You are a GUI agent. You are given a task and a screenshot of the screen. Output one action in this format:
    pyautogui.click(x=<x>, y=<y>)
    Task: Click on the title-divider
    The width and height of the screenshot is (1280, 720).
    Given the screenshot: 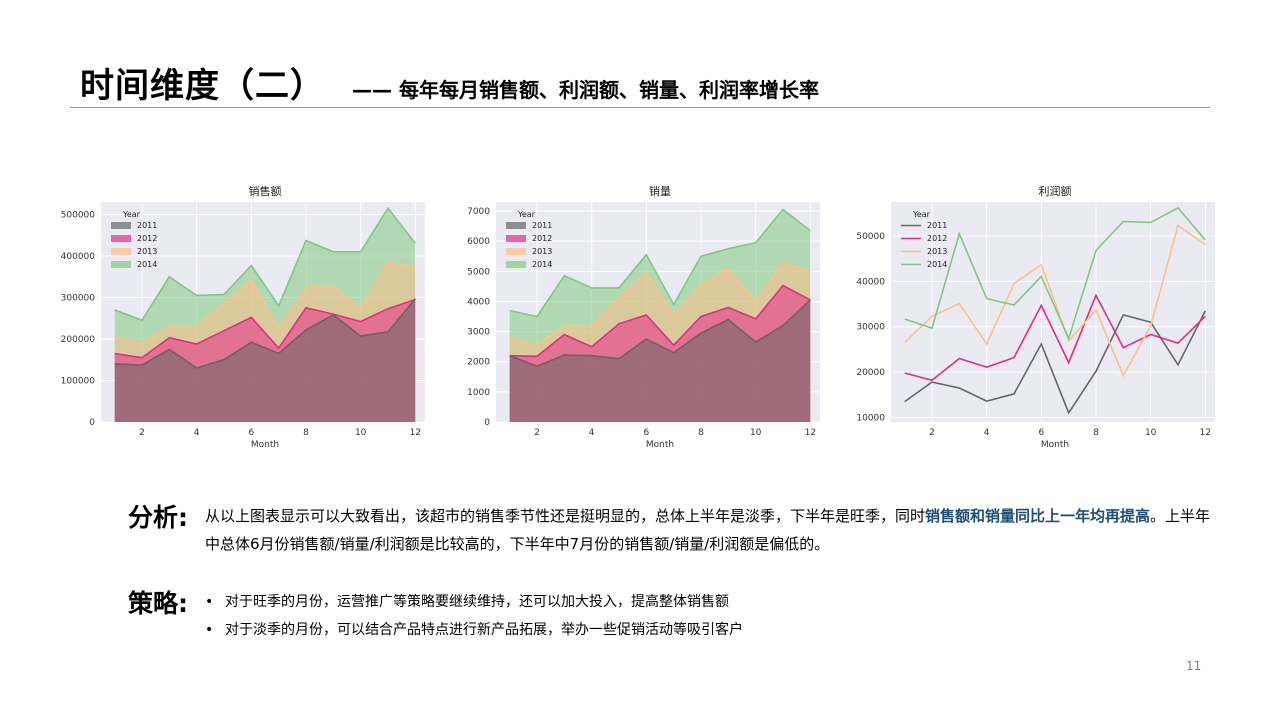 What is the action you would take?
    pyautogui.click(x=640, y=107)
    